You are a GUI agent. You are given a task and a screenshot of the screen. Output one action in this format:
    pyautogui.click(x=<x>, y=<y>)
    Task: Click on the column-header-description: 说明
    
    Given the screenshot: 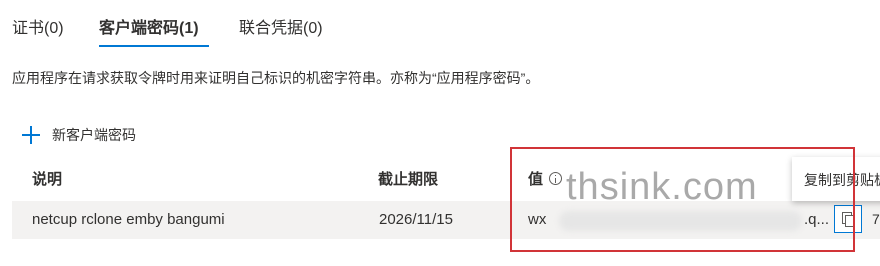 What is the action you would take?
    pyautogui.click(x=47, y=179)
    